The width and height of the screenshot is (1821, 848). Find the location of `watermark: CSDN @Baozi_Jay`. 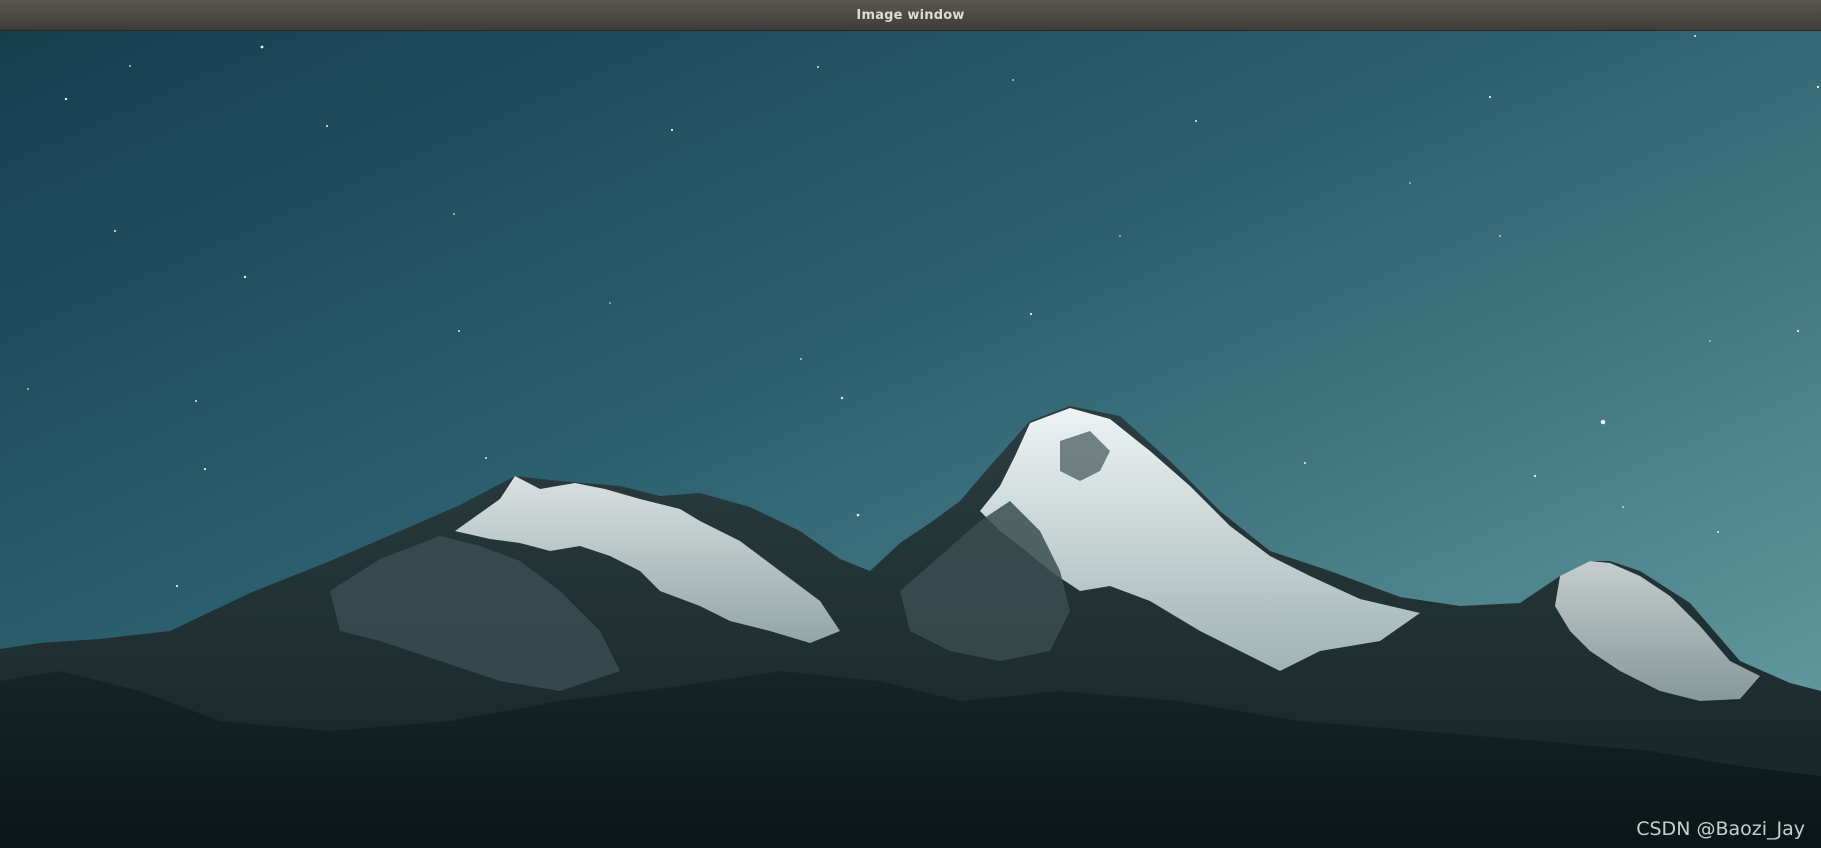

watermark: CSDN @Baozi_Jay is located at coordinates (1720, 829).